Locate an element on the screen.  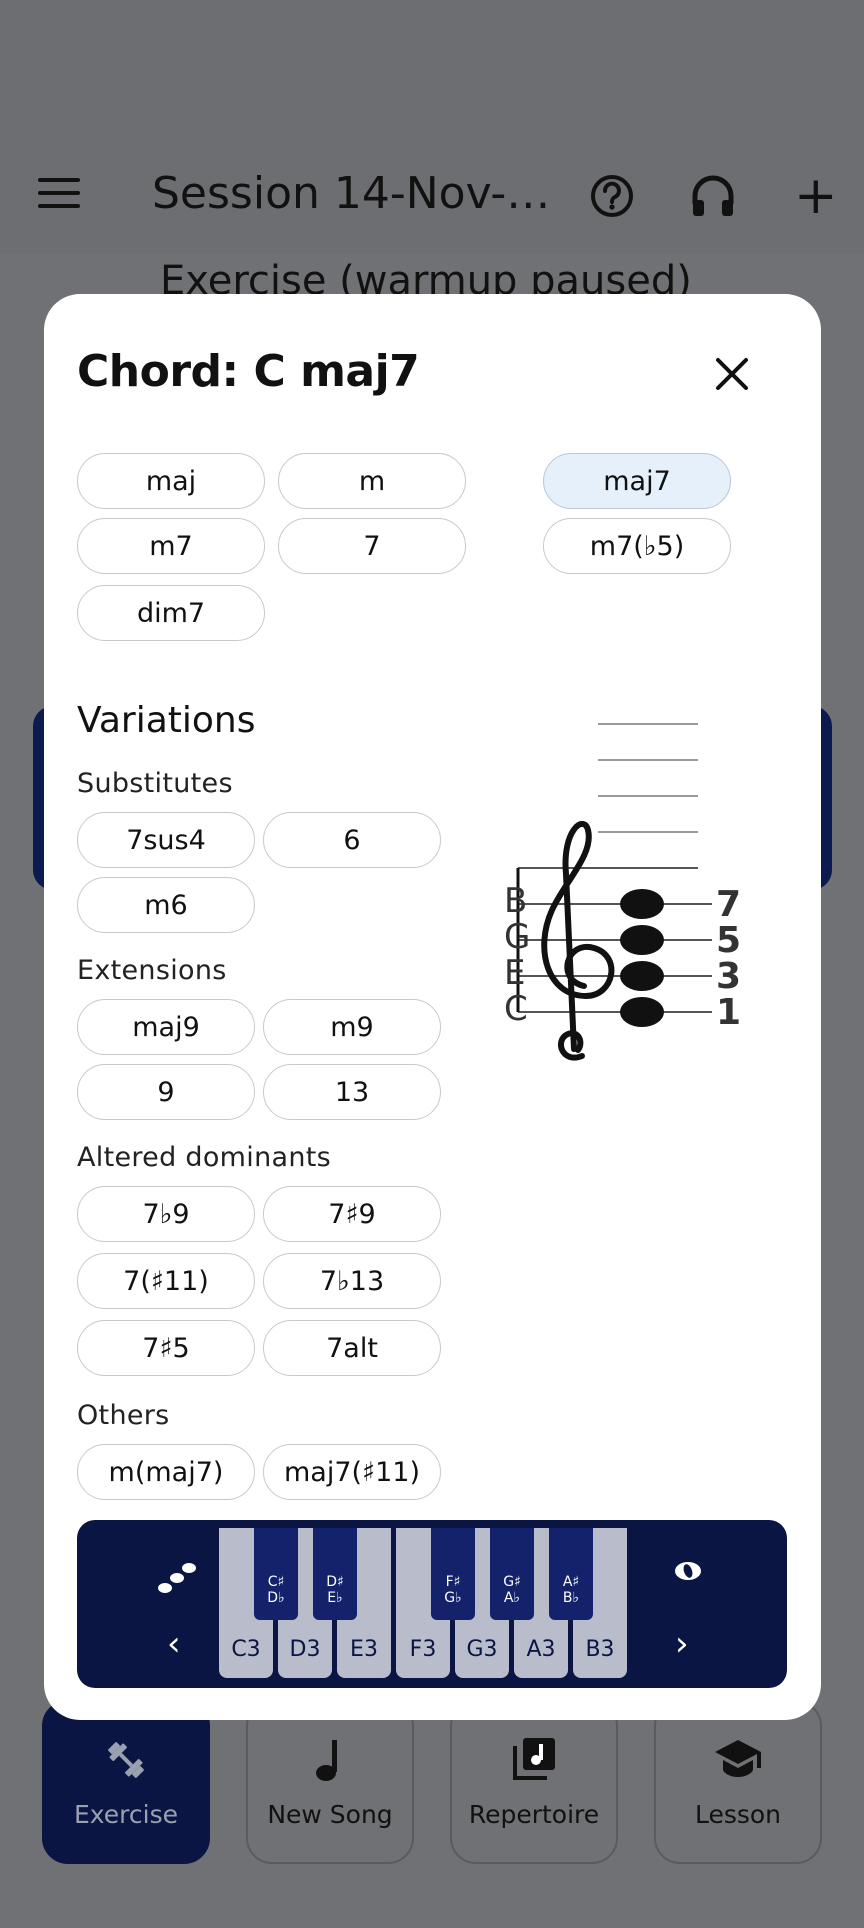
app-bar: Session 14-Nov-… + is located at coordinates (432, 127).